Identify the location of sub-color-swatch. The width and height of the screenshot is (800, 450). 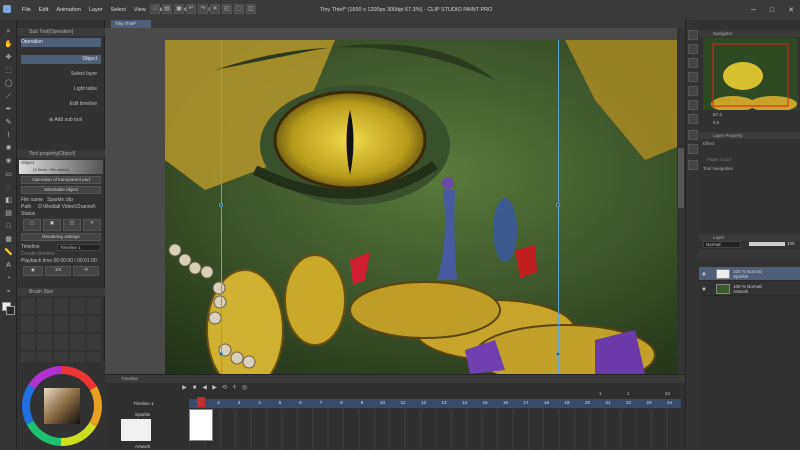
(10, 310).